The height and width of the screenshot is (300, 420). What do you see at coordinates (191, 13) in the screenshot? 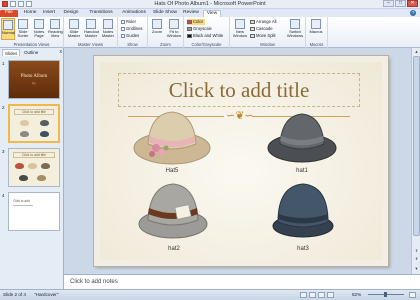
I see `tab-review: Review` at bounding box center [191, 13].